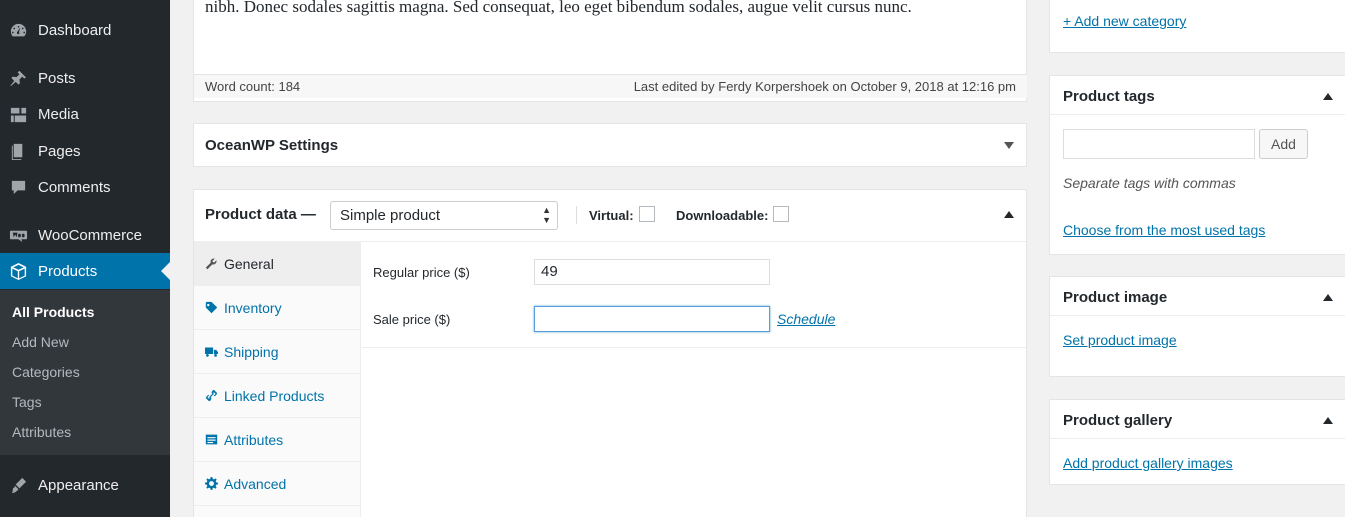 The image size is (1345, 517). Describe the element at coordinates (53, 312) in the screenshot. I see `submenu-all-products: All Products` at that location.